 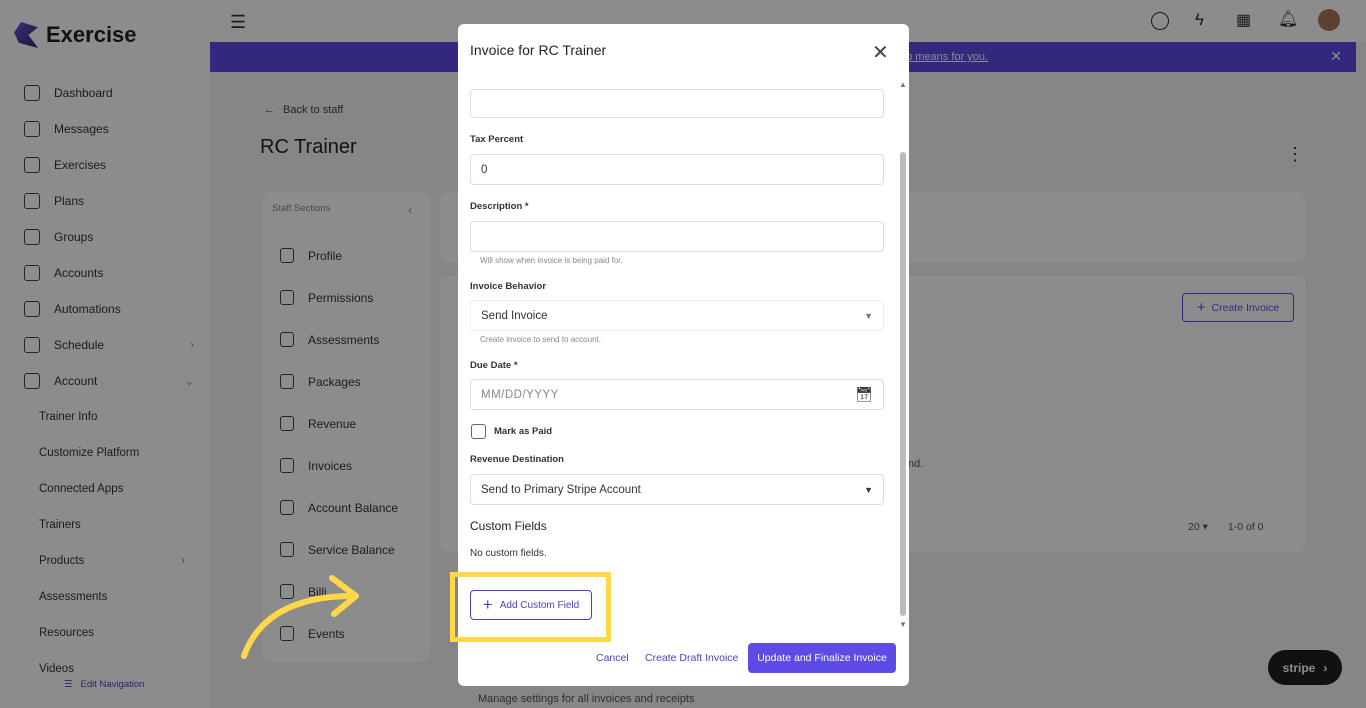 What do you see at coordinates (538, 50) in the screenshot?
I see `modal-title: Invoice for RC Trainer` at bounding box center [538, 50].